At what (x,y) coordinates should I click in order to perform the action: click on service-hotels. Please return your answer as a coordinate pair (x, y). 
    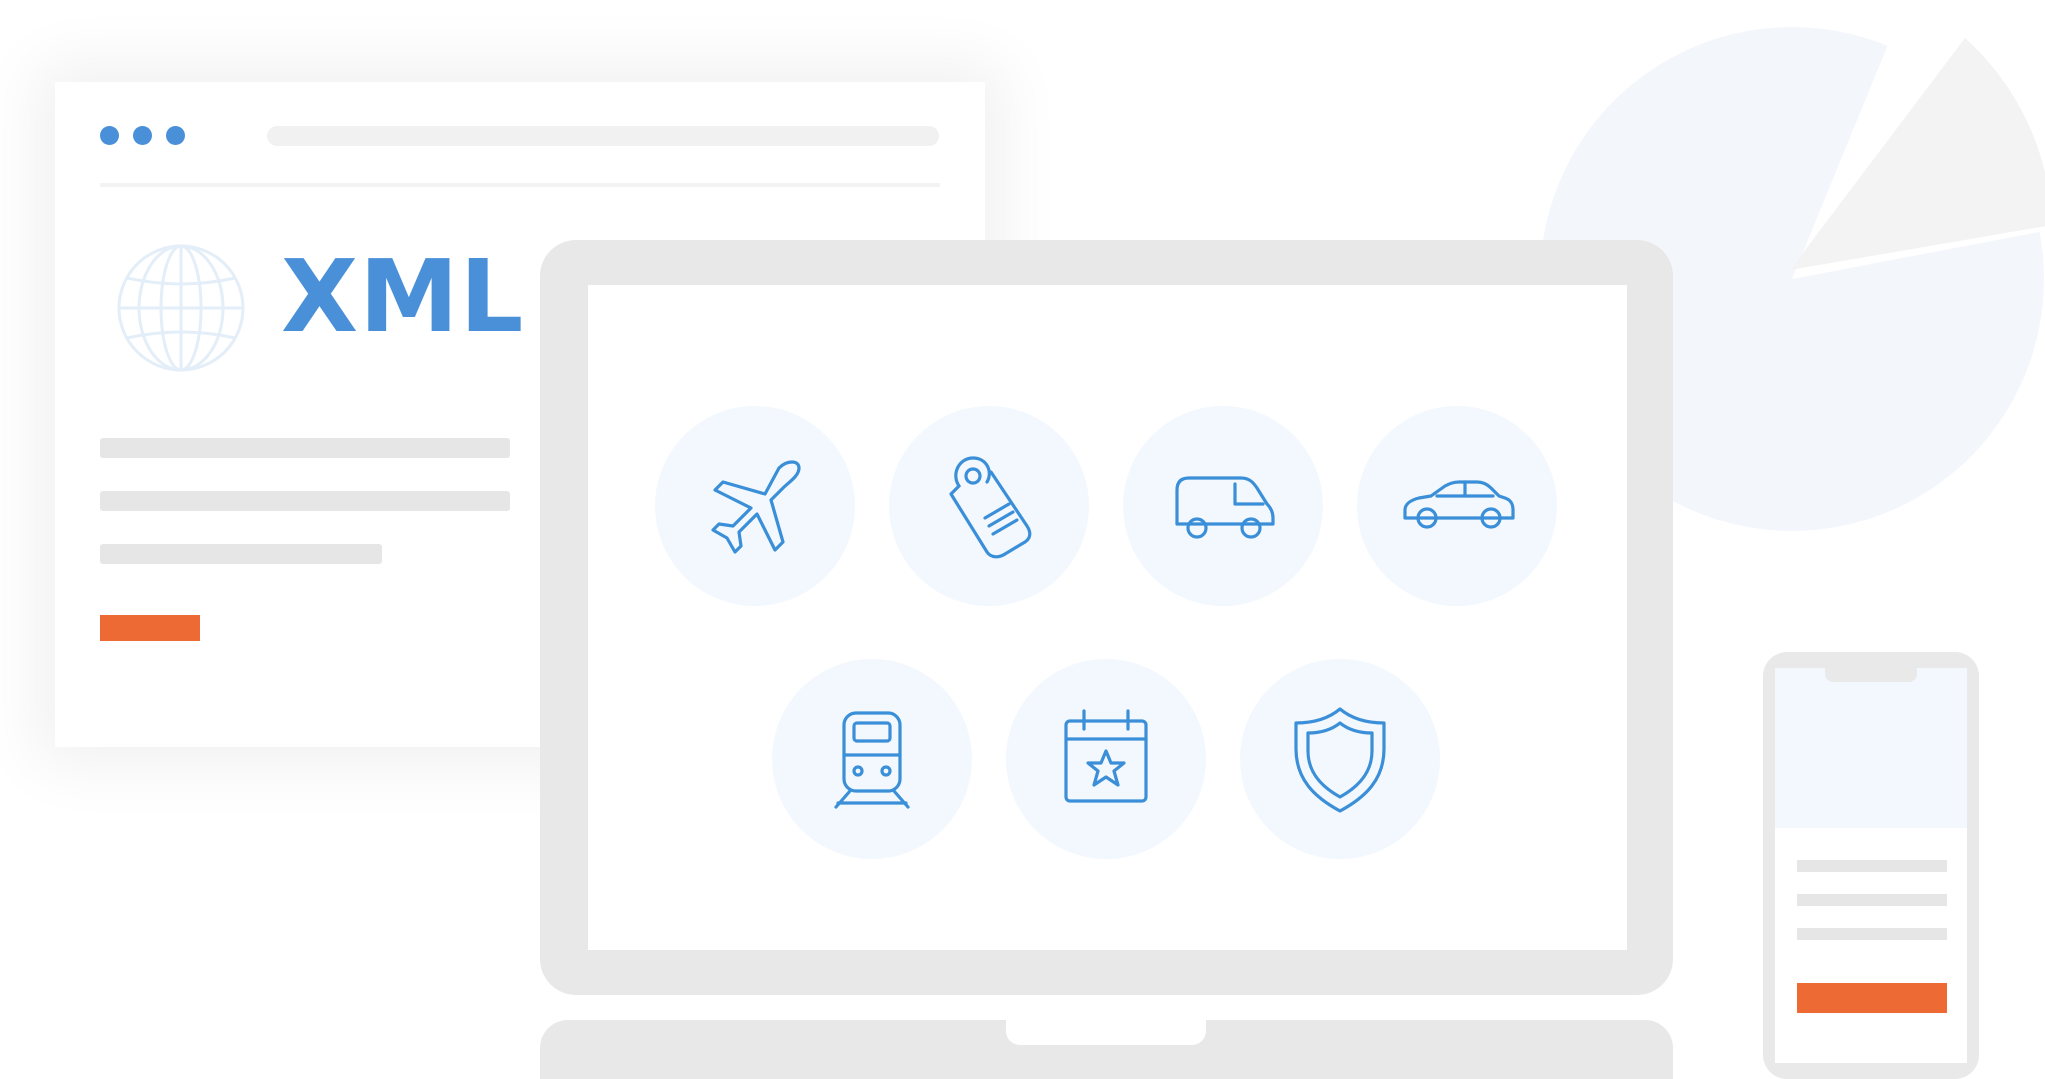
    Looking at the image, I should click on (989, 506).